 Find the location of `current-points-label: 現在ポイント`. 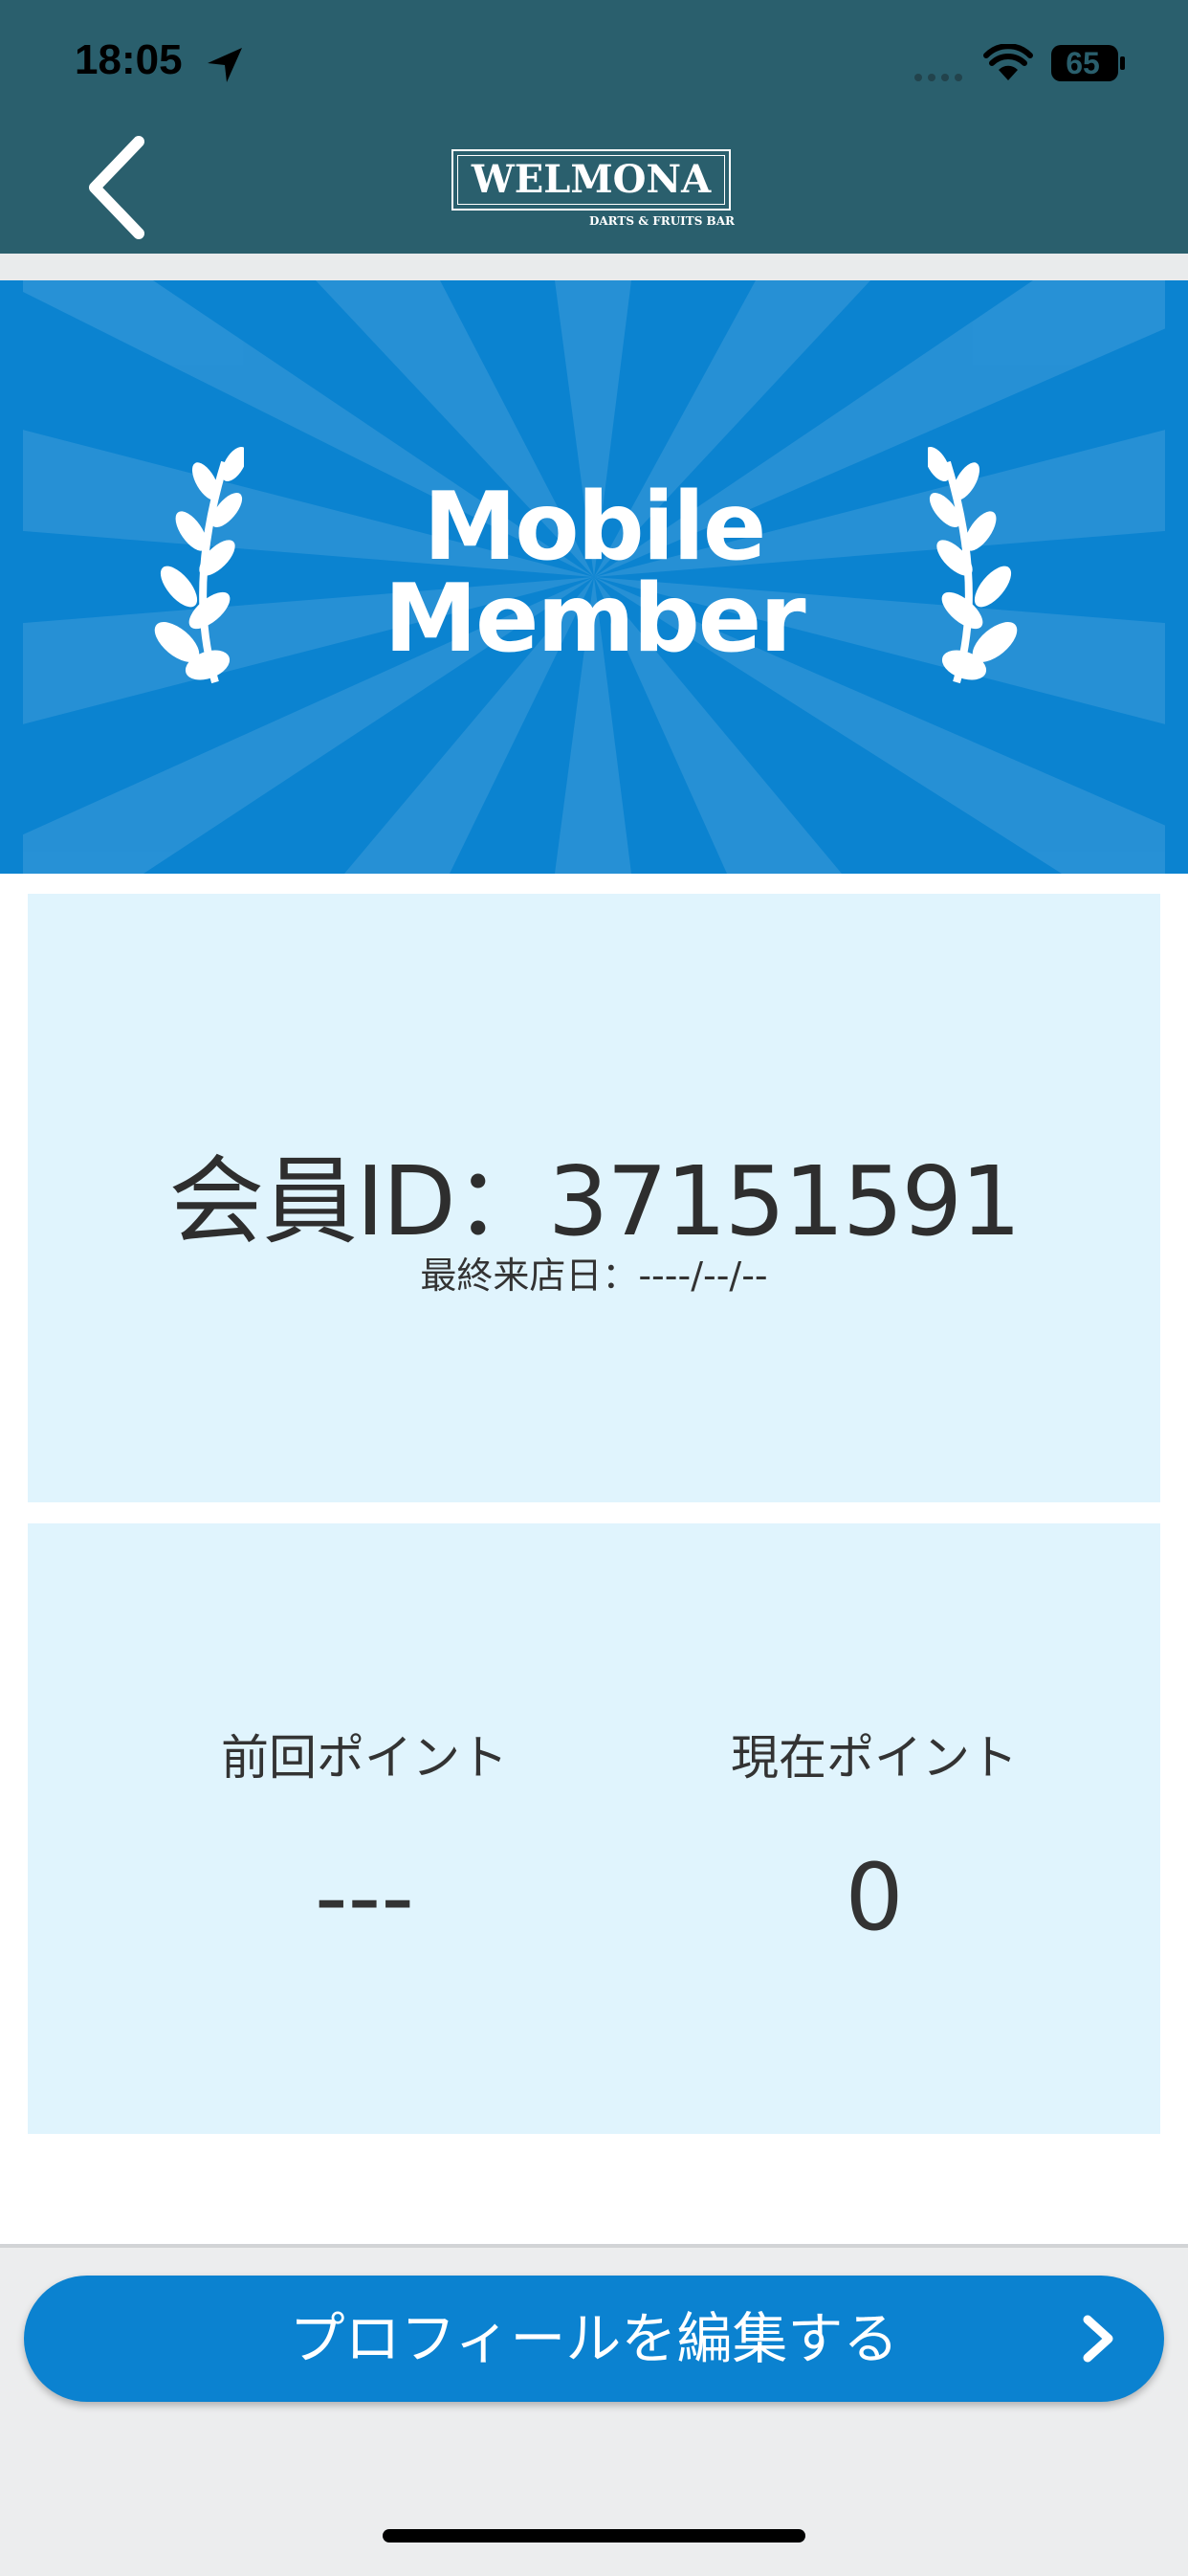

current-points-label: 現在ポイント is located at coordinates (874, 1758).